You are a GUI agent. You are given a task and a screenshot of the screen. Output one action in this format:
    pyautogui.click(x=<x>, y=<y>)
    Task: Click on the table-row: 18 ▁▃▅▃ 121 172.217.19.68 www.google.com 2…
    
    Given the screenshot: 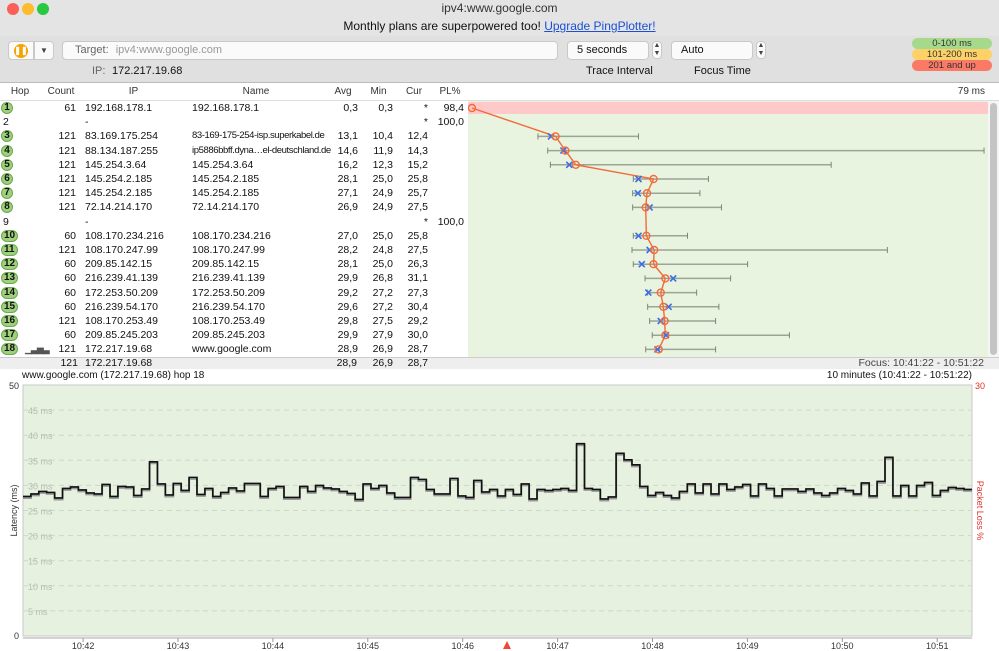 What is the action you would take?
    pyautogui.click(x=234, y=349)
    